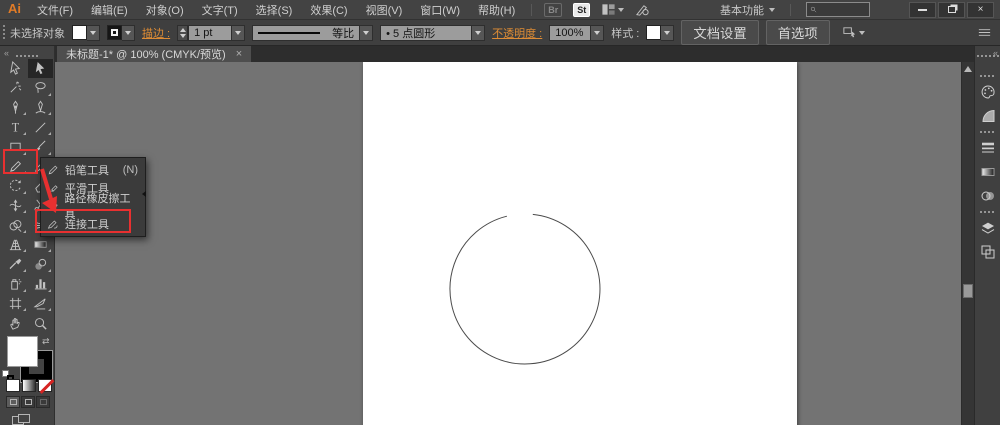 The height and width of the screenshot is (425, 1000). Describe the element at coordinates (747, 10) in the screenshot. I see `workspace-switcher: 基本功能` at that location.